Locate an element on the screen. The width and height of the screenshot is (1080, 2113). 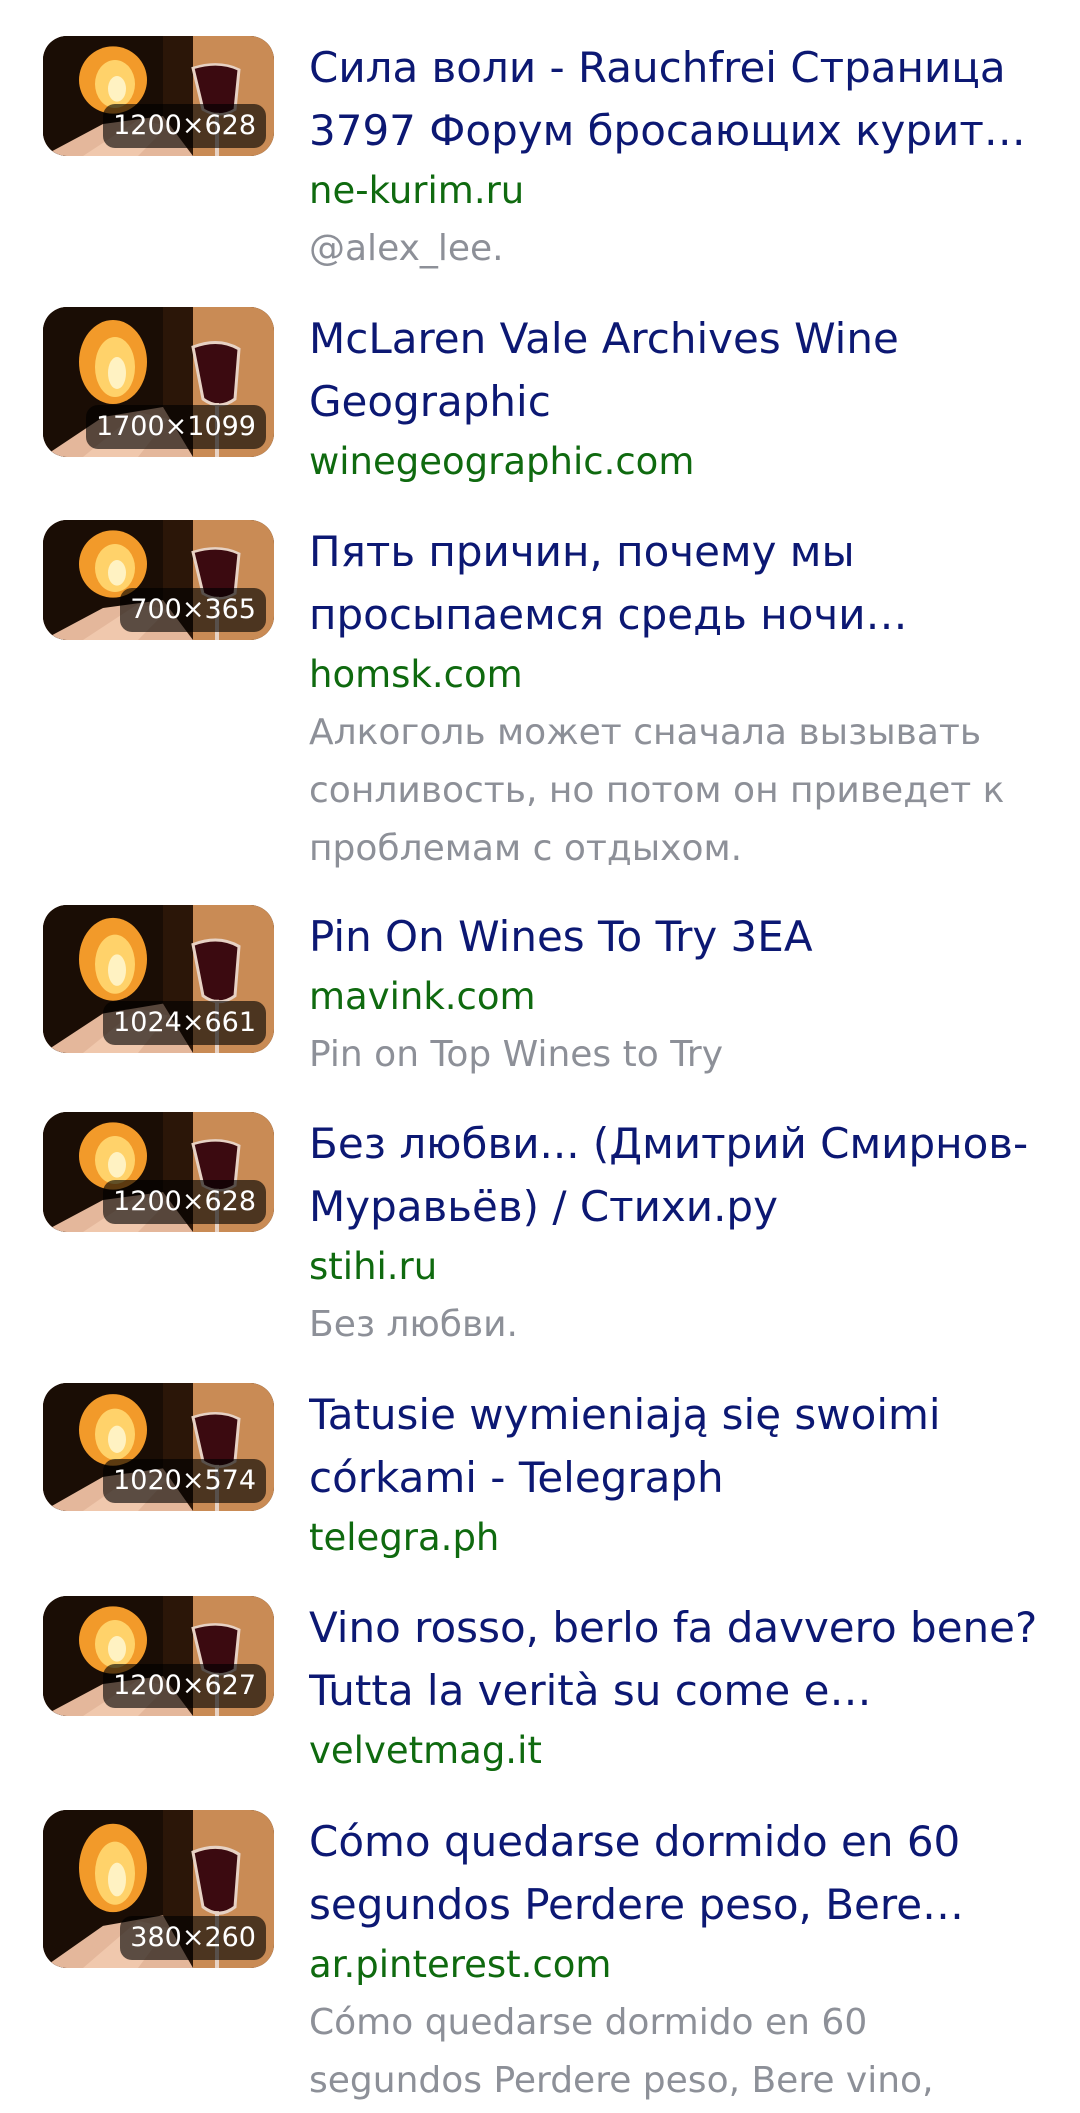
image-dimensions: 700×365 is located at coordinates (193, 610).